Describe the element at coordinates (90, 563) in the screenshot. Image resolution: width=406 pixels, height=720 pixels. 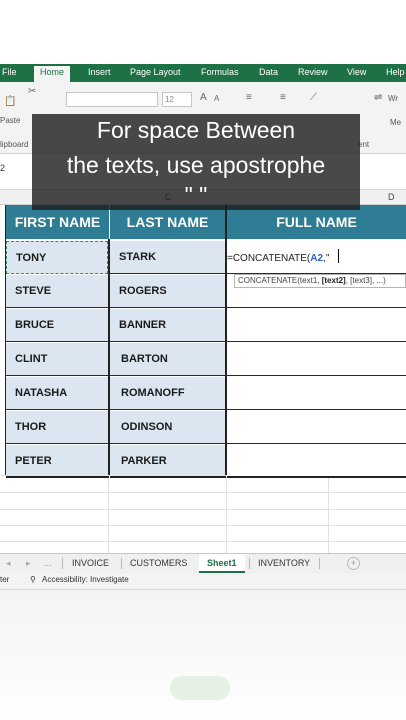
I see `sheet-tab-invoice: INVOICE` at that location.